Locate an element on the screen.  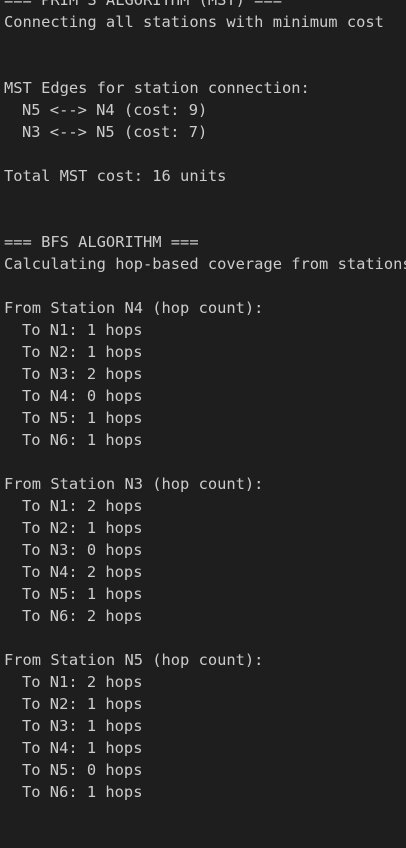
output-line: To N3: 1 hops is located at coordinates (82, 726).